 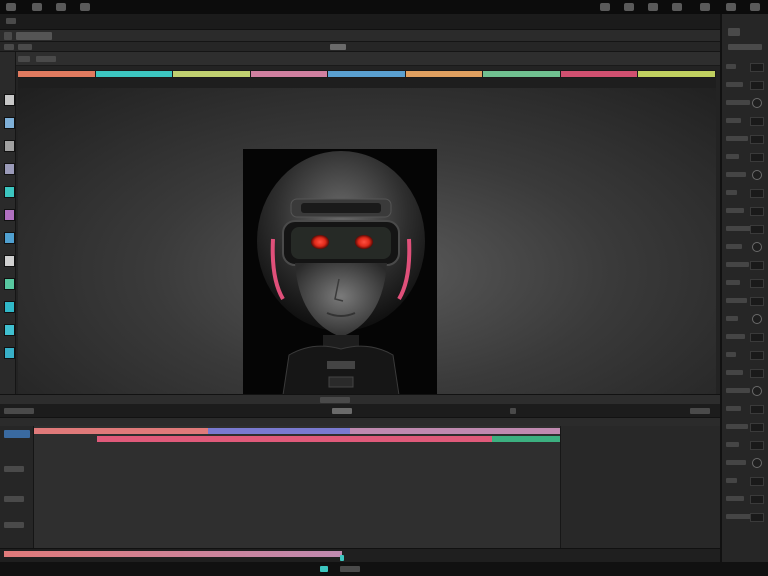 I want to click on clock-icon, so click(x=677, y=7).